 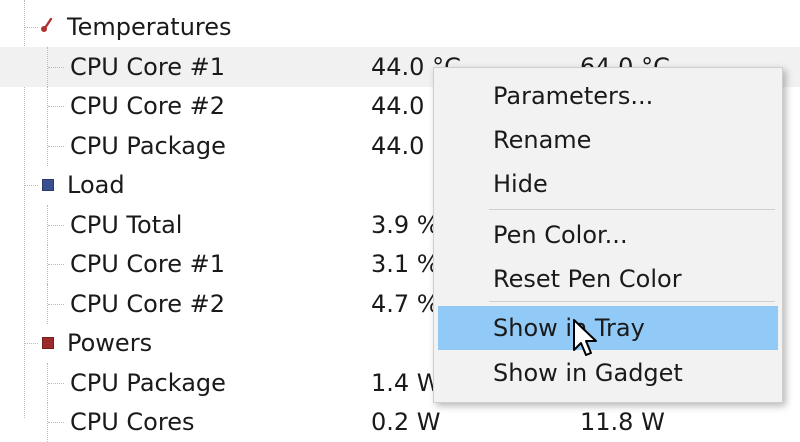 What do you see at coordinates (405, 303) in the screenshot?
I see `sensor-value: 4.7 %` at bounding box center [405, 303].